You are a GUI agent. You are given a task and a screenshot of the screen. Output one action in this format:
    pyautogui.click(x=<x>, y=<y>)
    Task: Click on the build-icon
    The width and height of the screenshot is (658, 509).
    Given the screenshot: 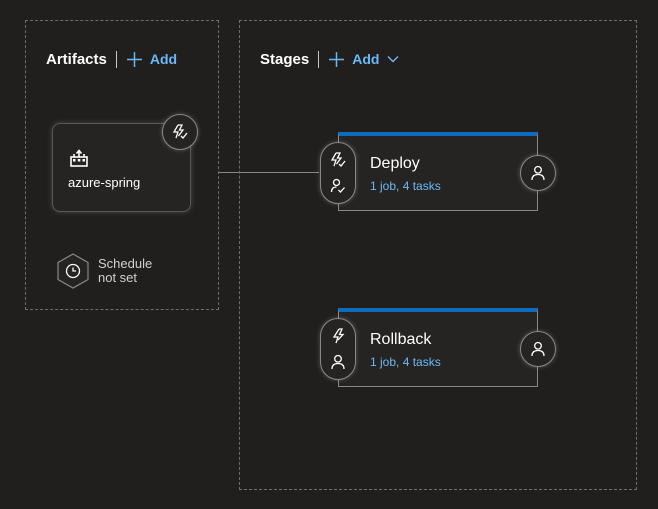 What is the action you would take?
    pyautogui.click(x=79, y=158)
    